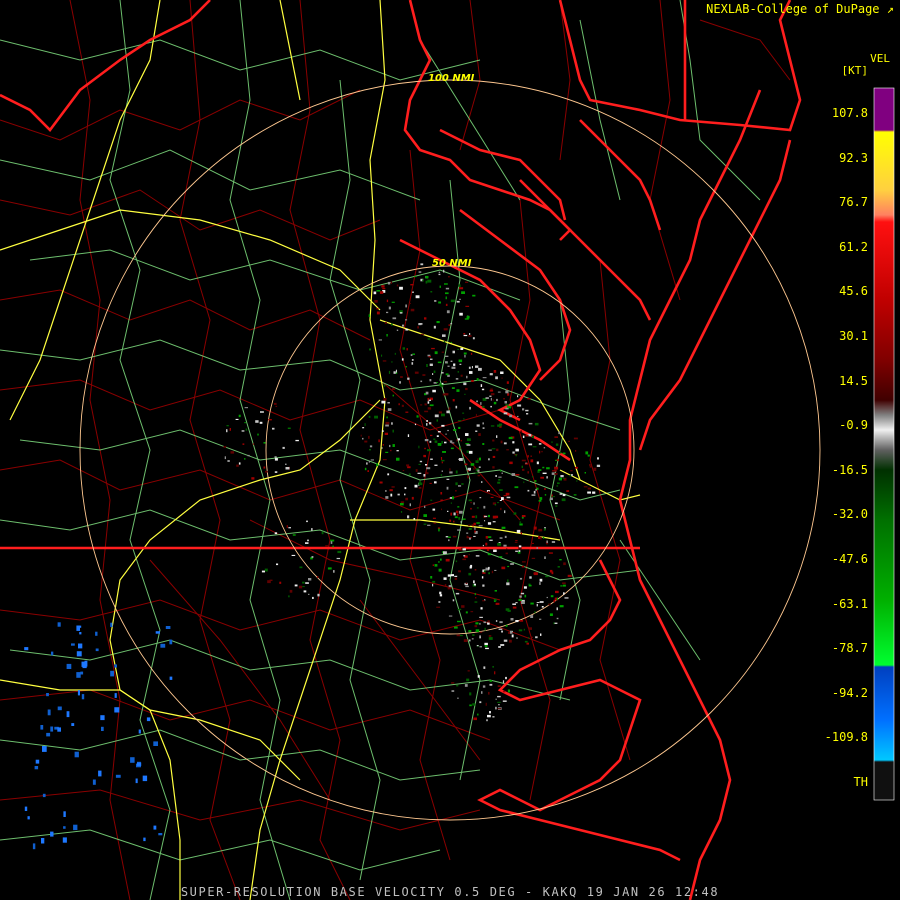 The height and width of the screenshot is (900, 900). I want to click on credit-label: NEXLAB-College of DuPage ↗, so click(800, 9).